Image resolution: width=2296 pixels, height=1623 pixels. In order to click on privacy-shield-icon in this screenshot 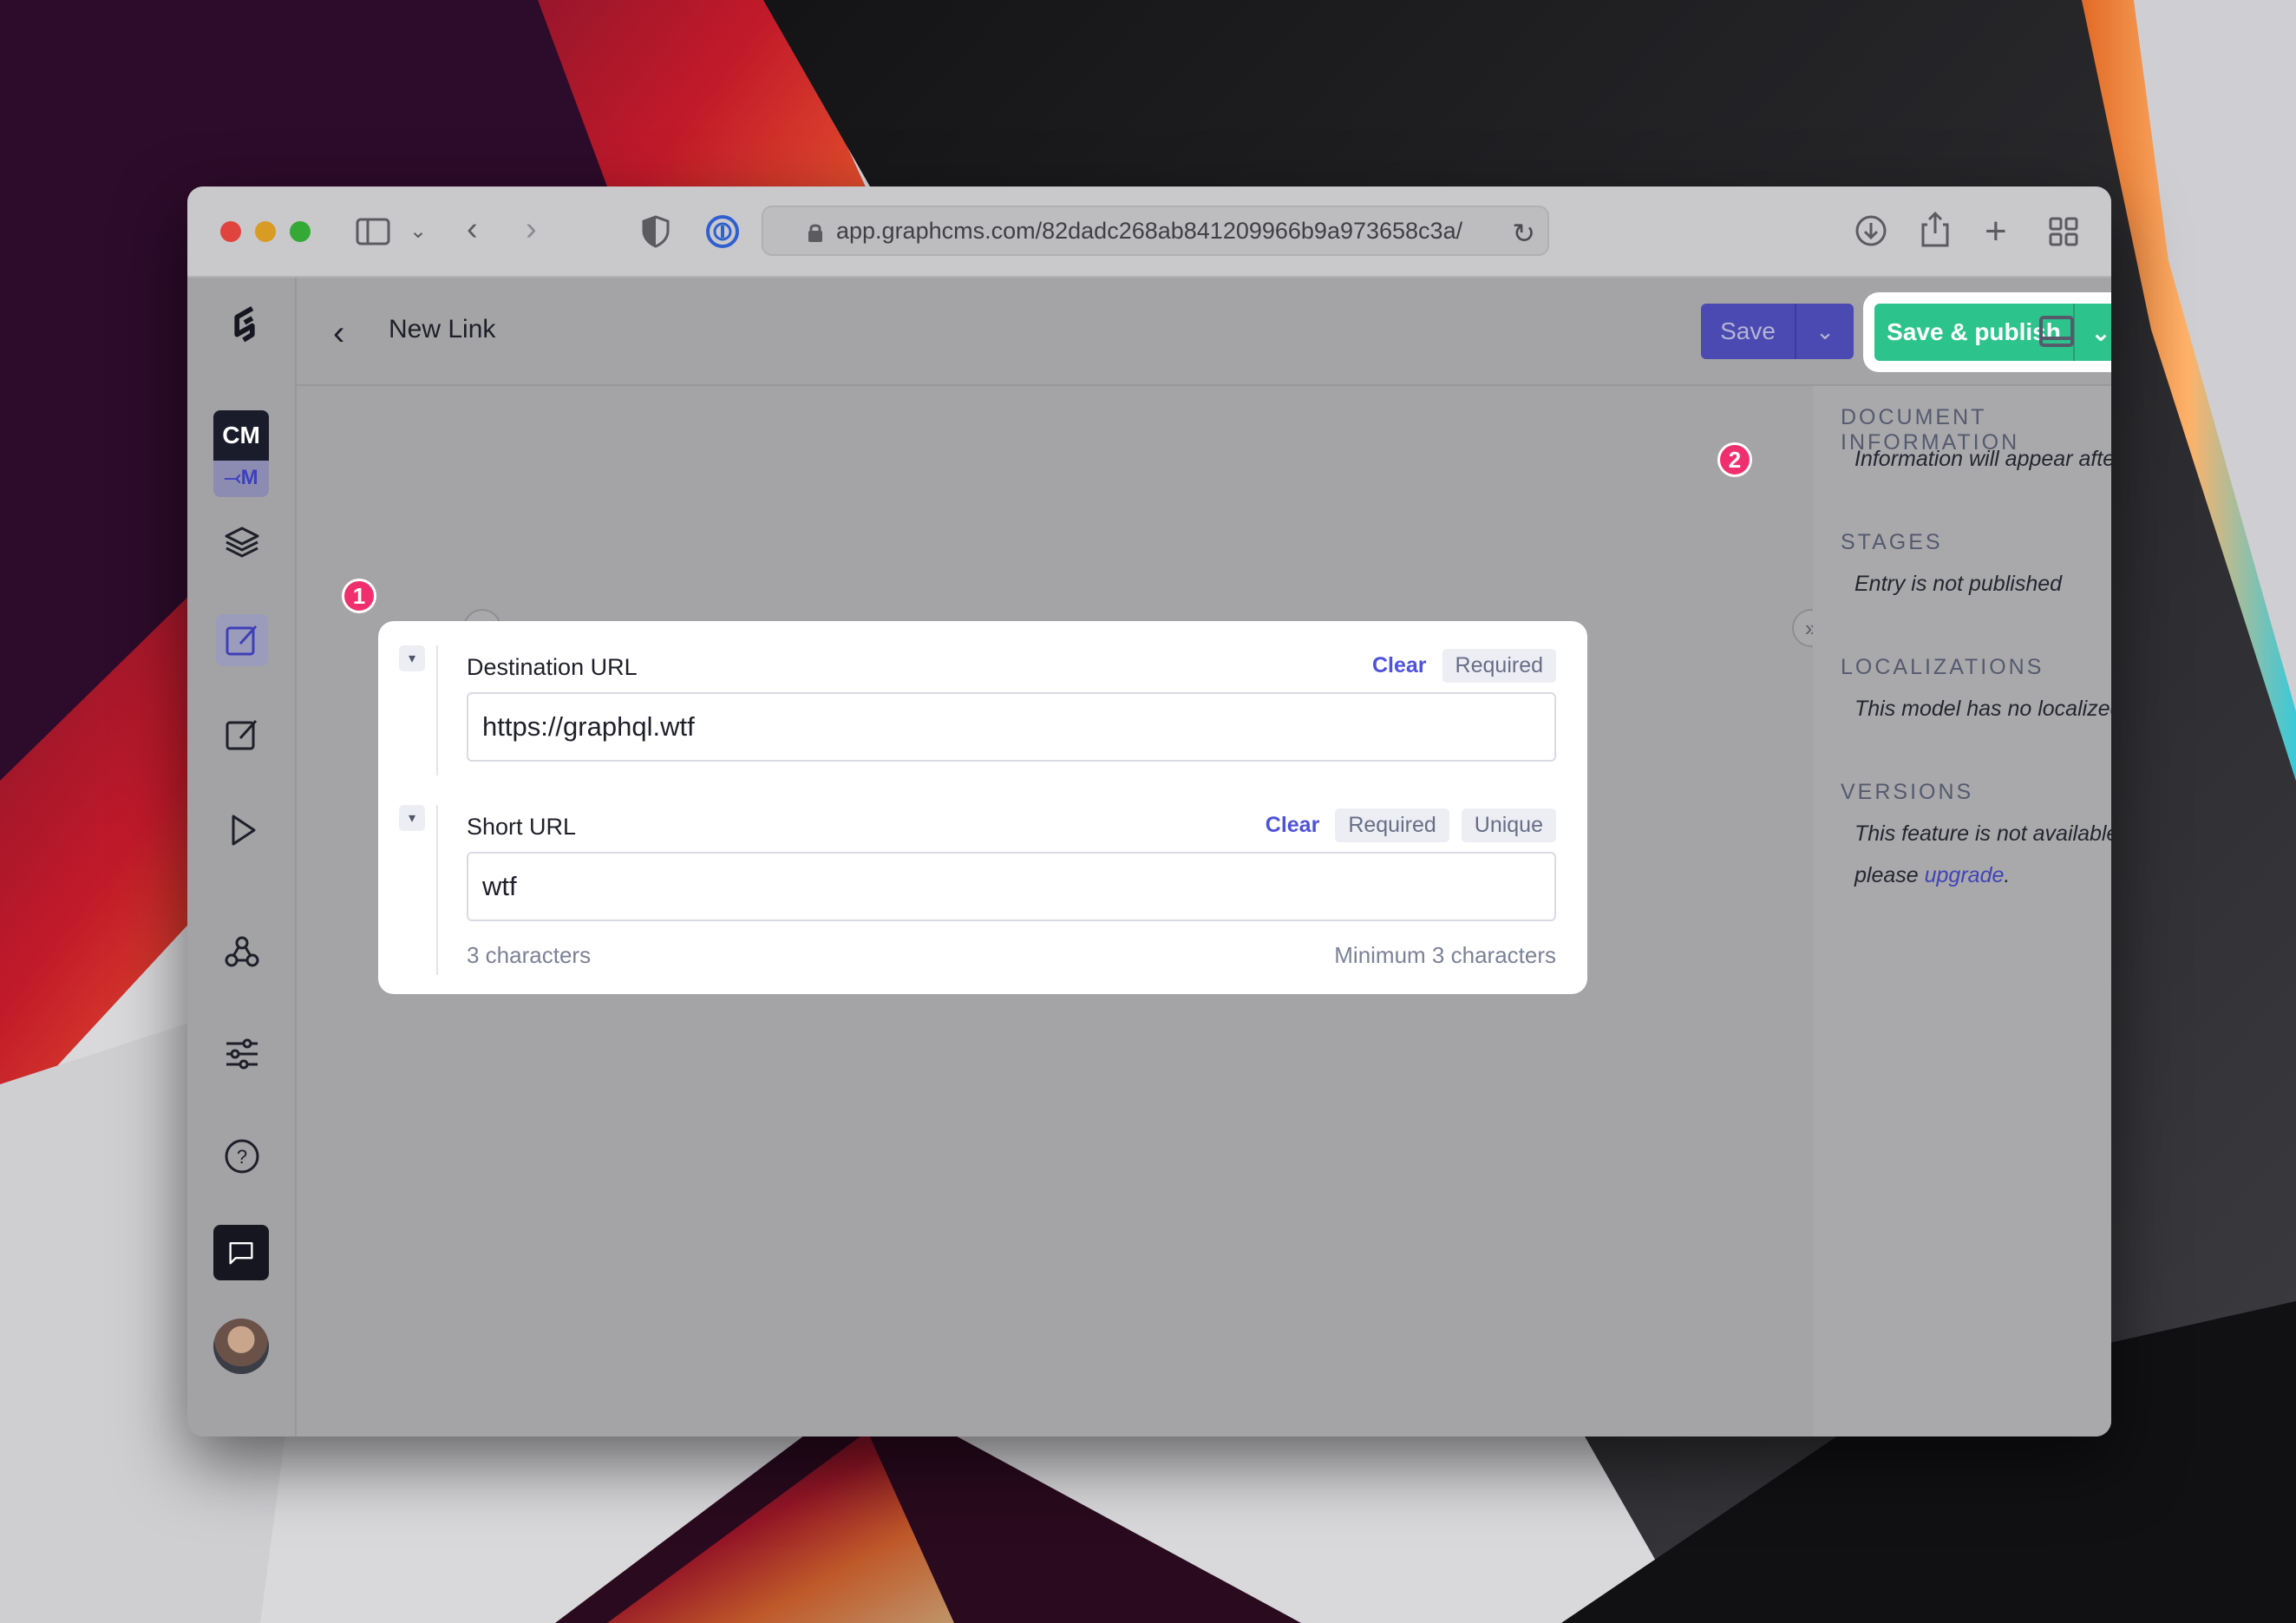, I will do `click(656, 234)`.